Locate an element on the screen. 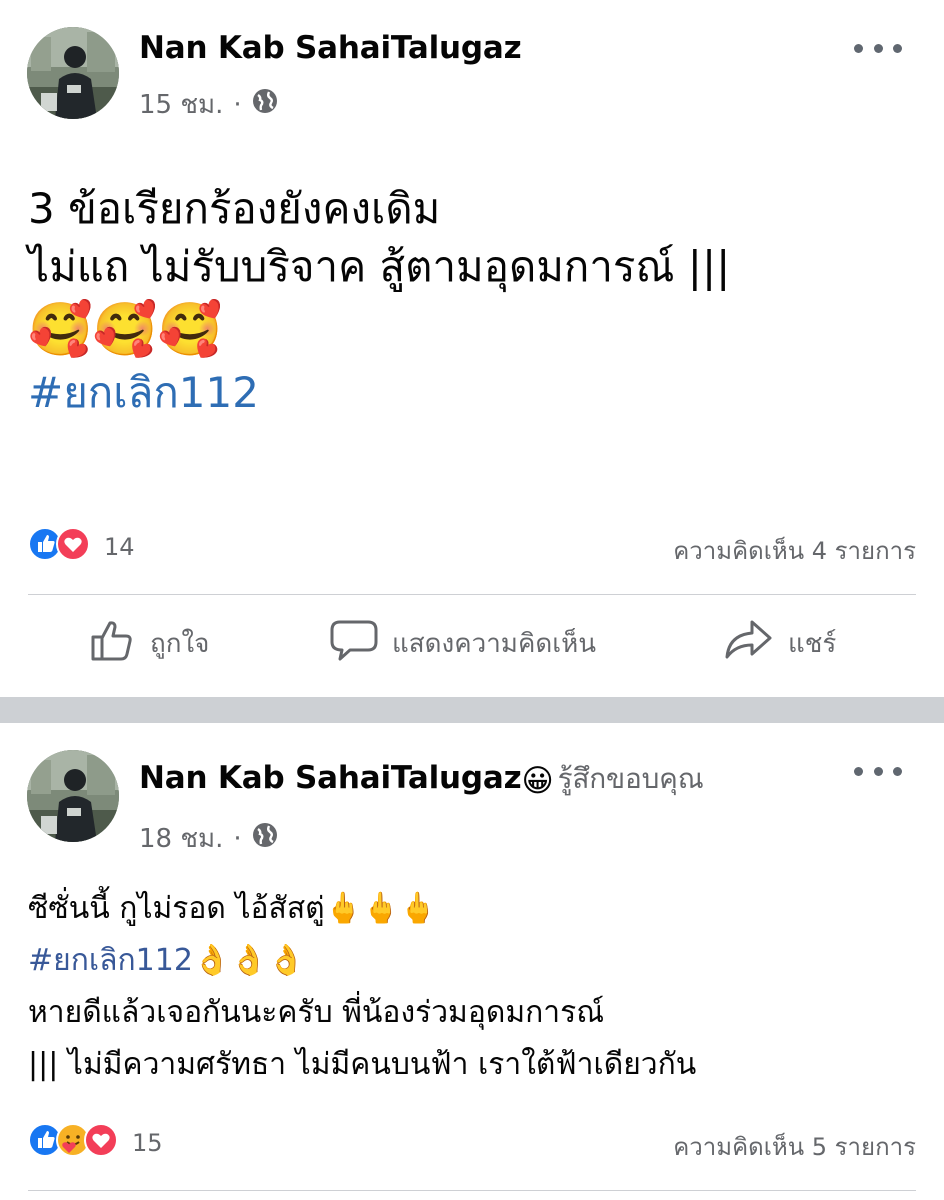 The width and height of the screenshot is (944, 1200). feed-separator is located at coordinates (472, 710).